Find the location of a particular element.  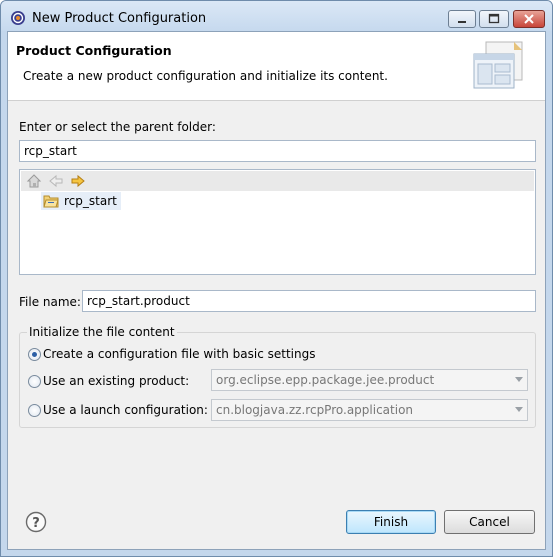

minimize-button is located at coordinates (462, 19).